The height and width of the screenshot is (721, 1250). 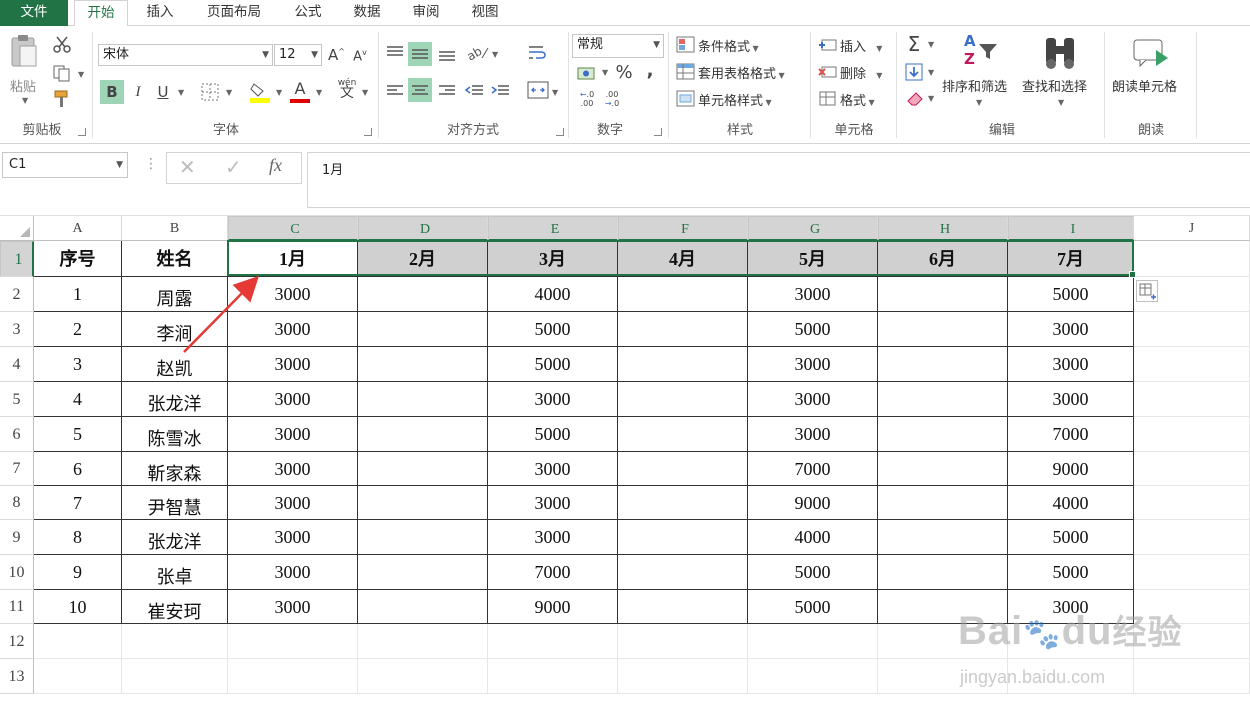 I want to click on watermark-brand-cn: 经验, so click(x=1147, y=633).